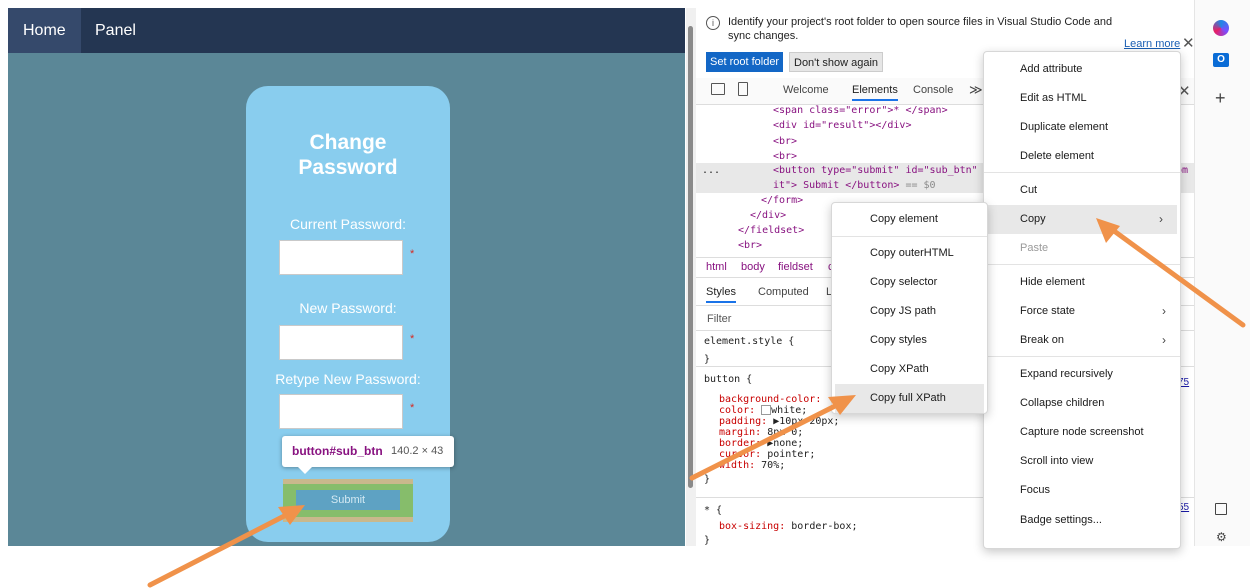  What do you see at coordinates (1082, 127) in the screenshot?
I see `menu-duplicate-element: Duplicate element` at bounding box center [1082, 127].